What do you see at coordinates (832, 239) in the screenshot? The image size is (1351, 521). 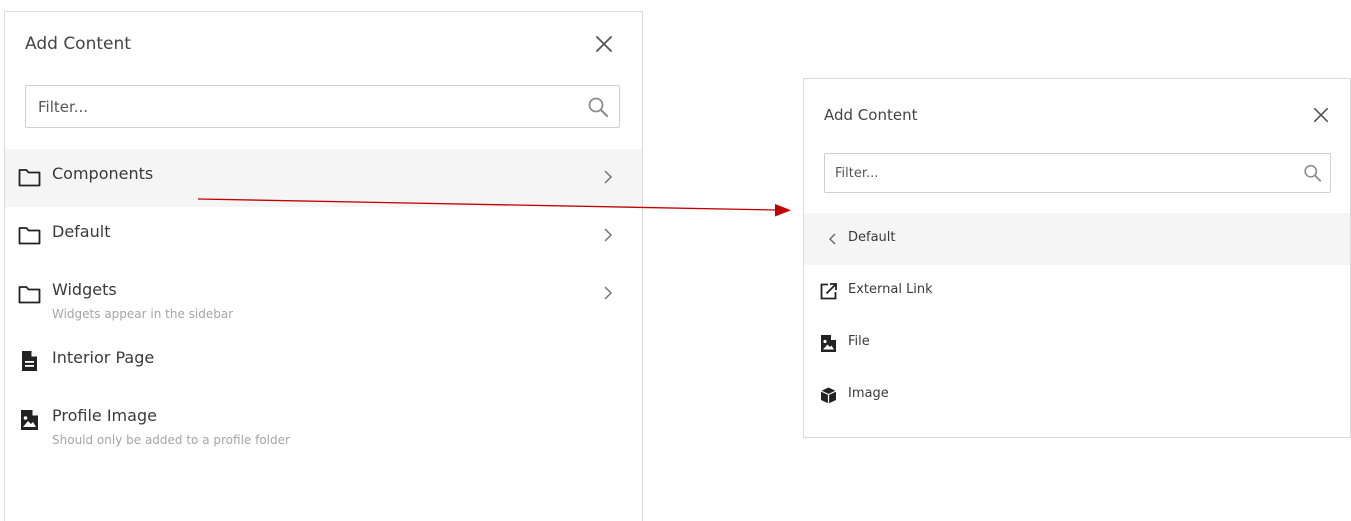 I see `chevron-left-icon` at bounding box center [832, 239].